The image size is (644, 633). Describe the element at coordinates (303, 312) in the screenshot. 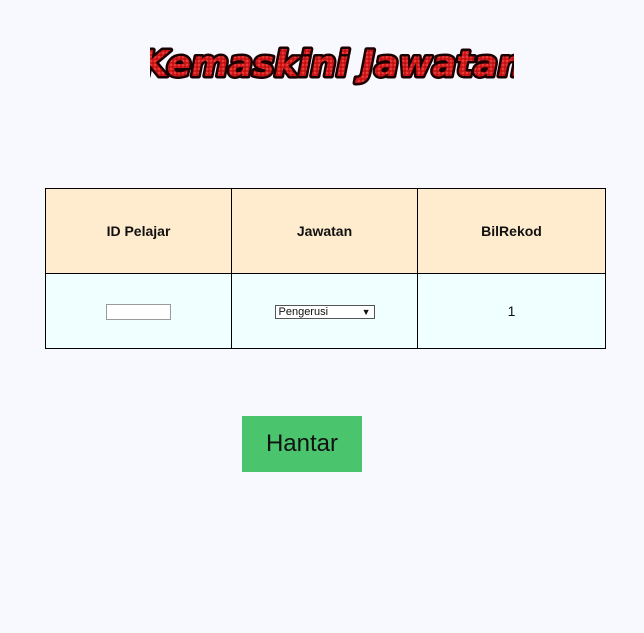

I see `jawatan-selected-value: Pengerusi` at that location.